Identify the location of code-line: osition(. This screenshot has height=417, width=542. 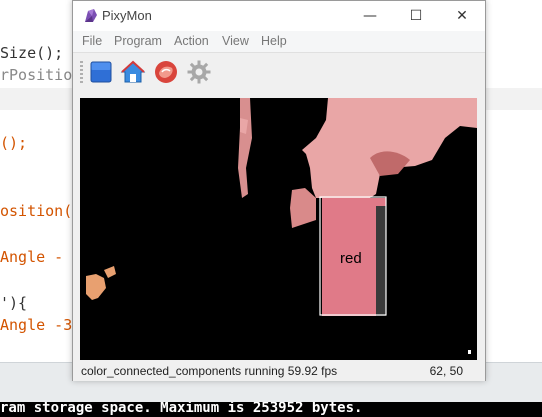
(36, 211).